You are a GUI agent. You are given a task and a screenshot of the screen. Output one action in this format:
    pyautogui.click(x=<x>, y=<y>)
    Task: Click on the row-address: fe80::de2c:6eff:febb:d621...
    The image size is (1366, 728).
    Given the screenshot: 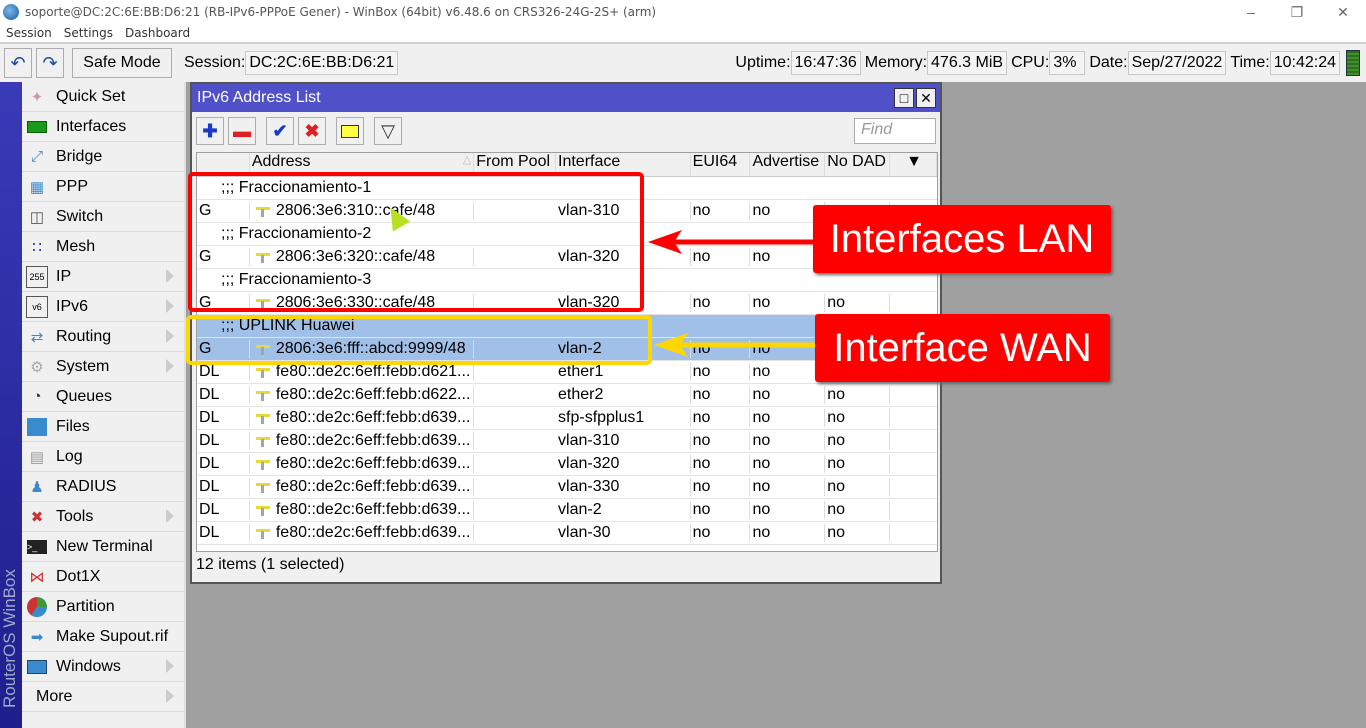 What is the action you would take?
    pyautogui.click(x=362, y=372)
    